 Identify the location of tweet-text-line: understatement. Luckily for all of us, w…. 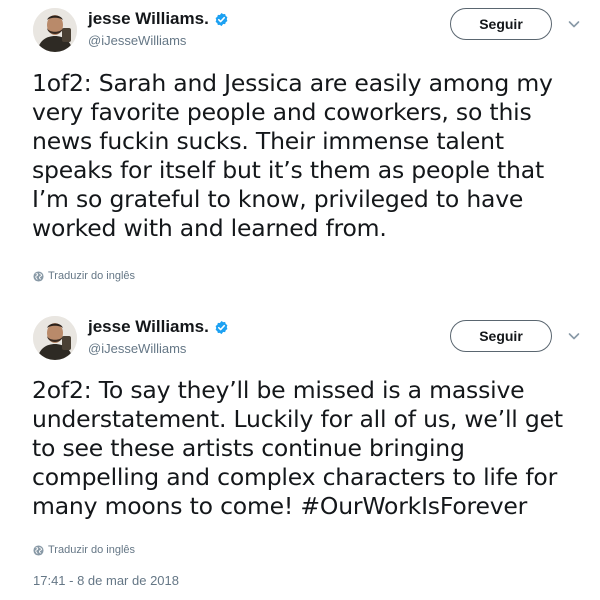
(297, 419).